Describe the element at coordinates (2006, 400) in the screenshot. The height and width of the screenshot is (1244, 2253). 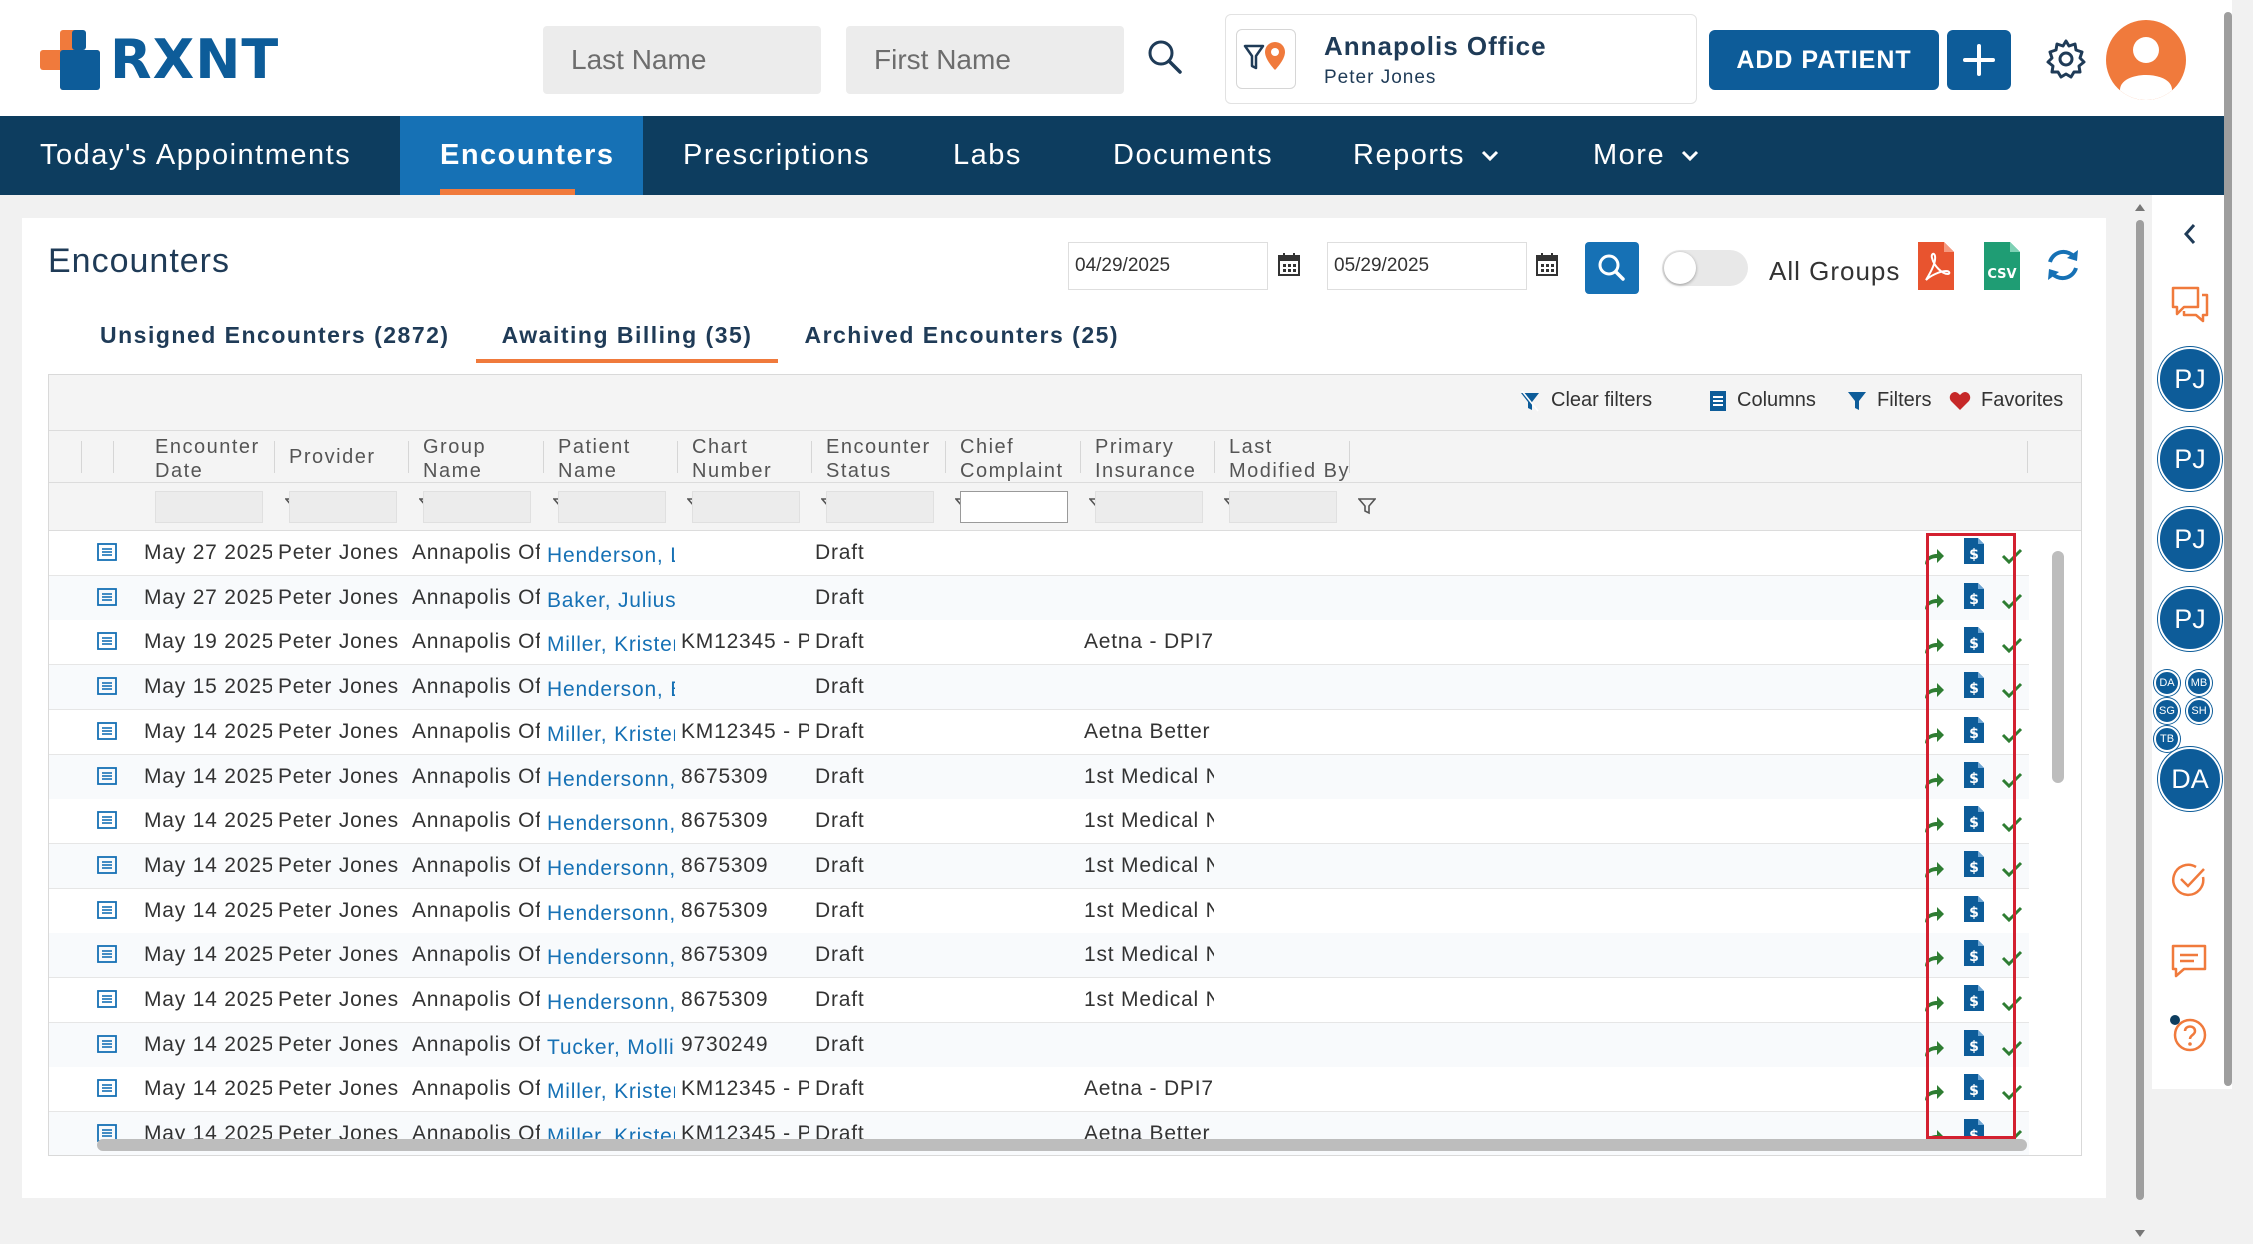
I see `favorites-button: Favorites` at that location.